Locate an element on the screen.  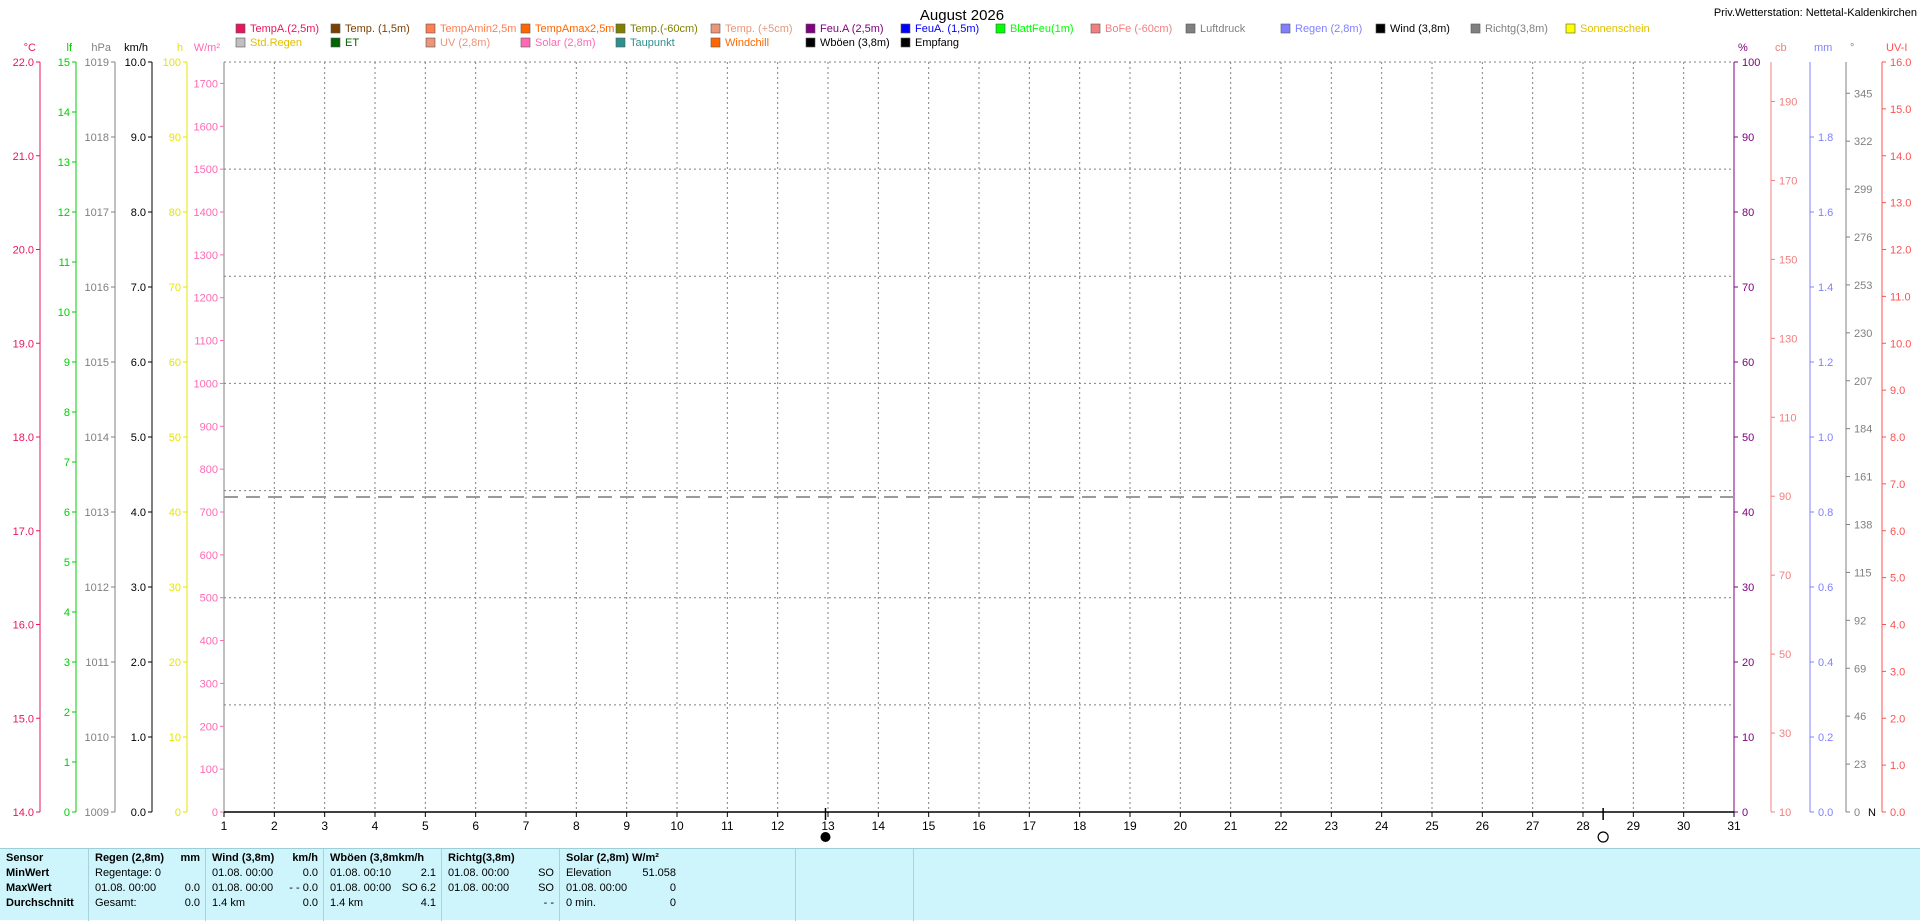
stats-wind-unit: km/h is located at coordinates (305, 858).